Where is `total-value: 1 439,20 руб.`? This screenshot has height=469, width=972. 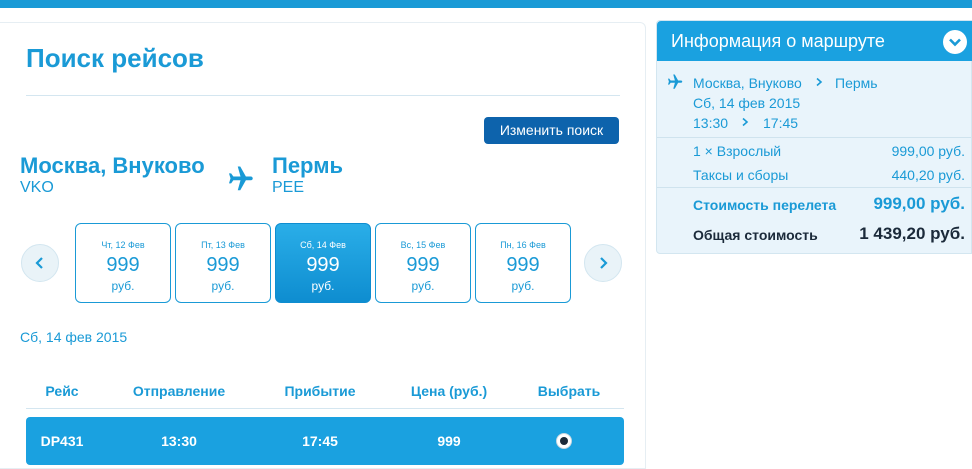
total-value: 1 439,20 руб. is located at coordinates (912, 233).